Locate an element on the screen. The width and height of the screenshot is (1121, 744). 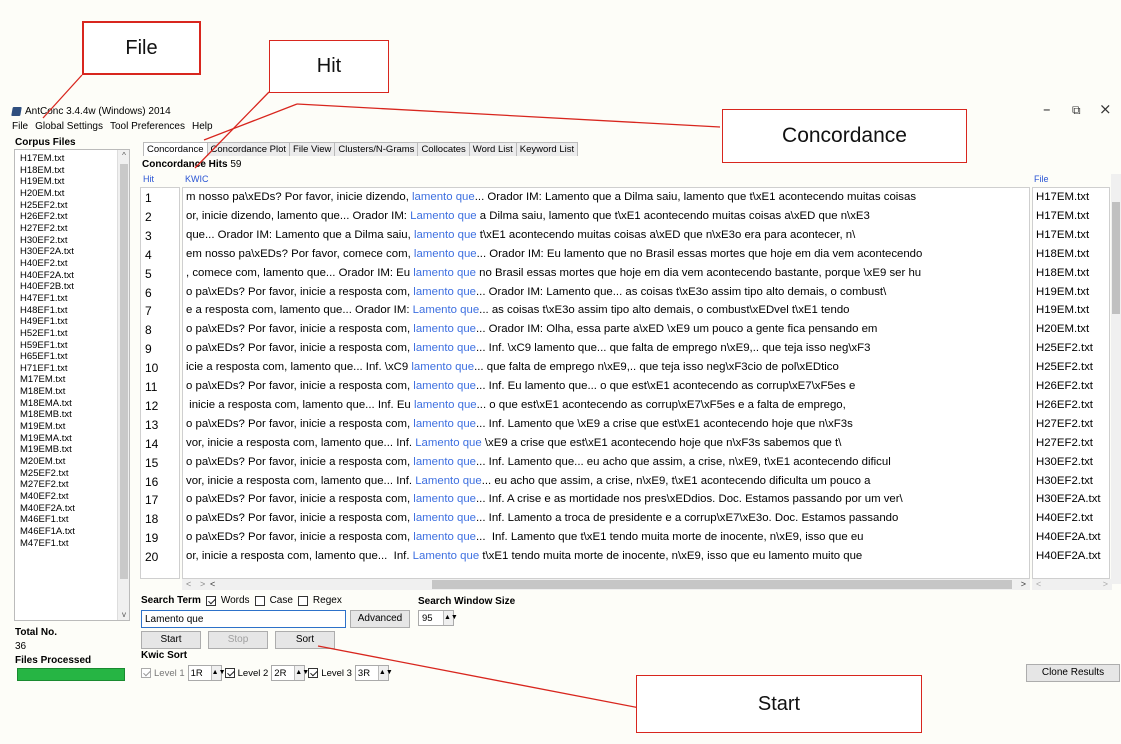
advanced-button: Advanced is located at coordinates (380, 619).